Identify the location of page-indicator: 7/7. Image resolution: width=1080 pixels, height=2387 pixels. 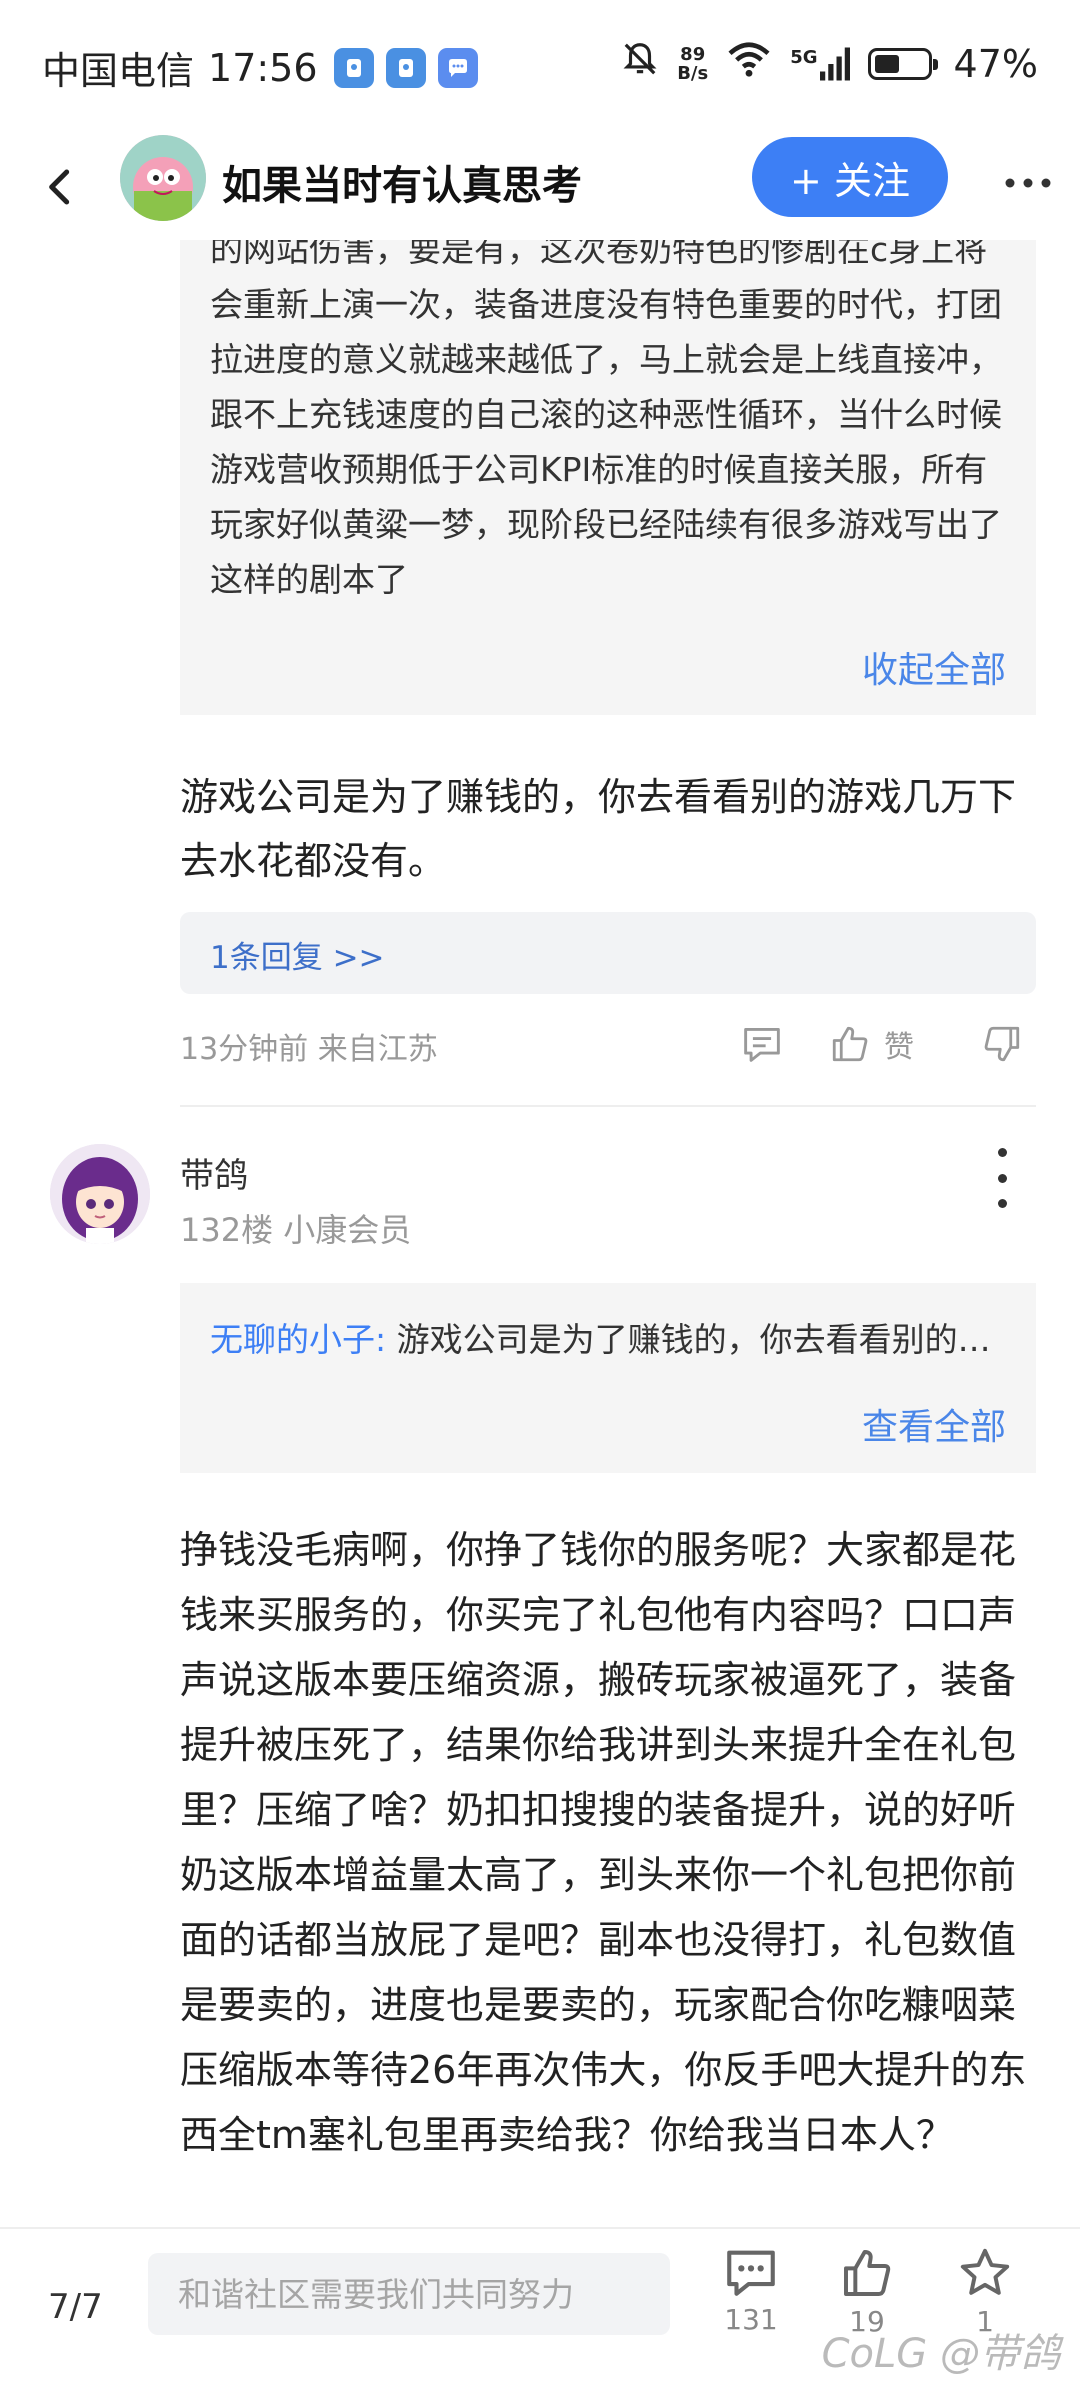
(75, 2307).